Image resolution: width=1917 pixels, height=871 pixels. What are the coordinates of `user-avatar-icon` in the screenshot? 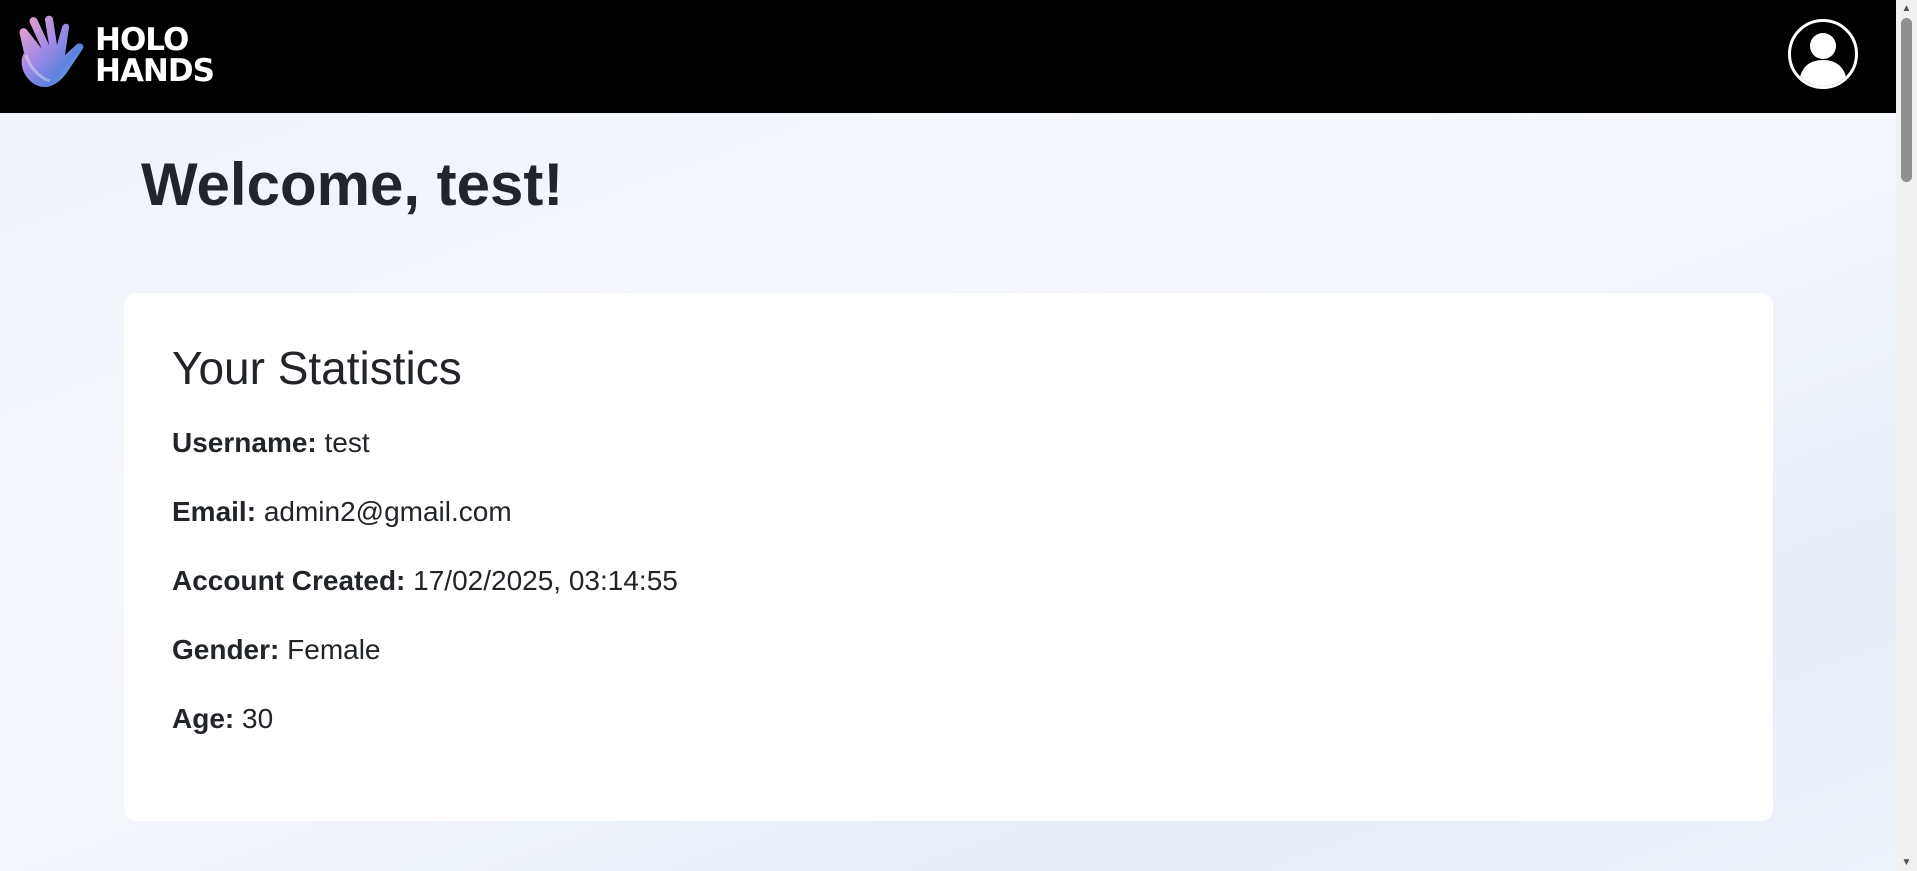 It's located at (1823, 59).